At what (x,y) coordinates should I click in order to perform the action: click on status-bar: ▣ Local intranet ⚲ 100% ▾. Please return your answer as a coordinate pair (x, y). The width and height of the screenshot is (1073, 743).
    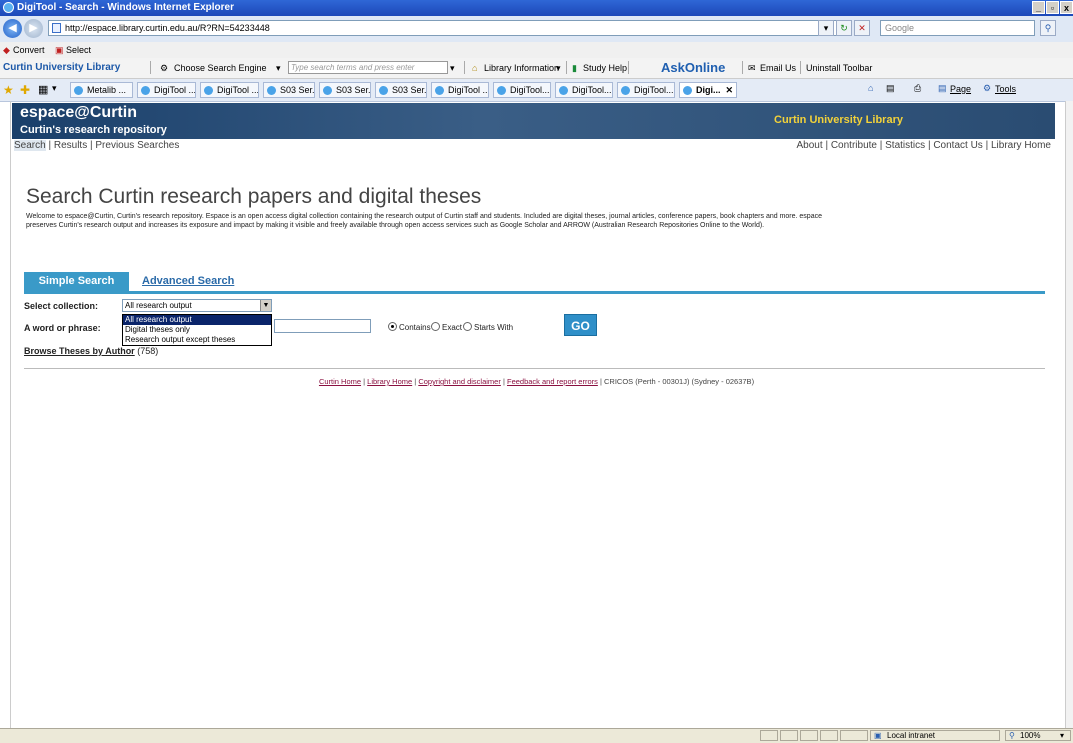
    Looking at the image, I should click on (536, 735).